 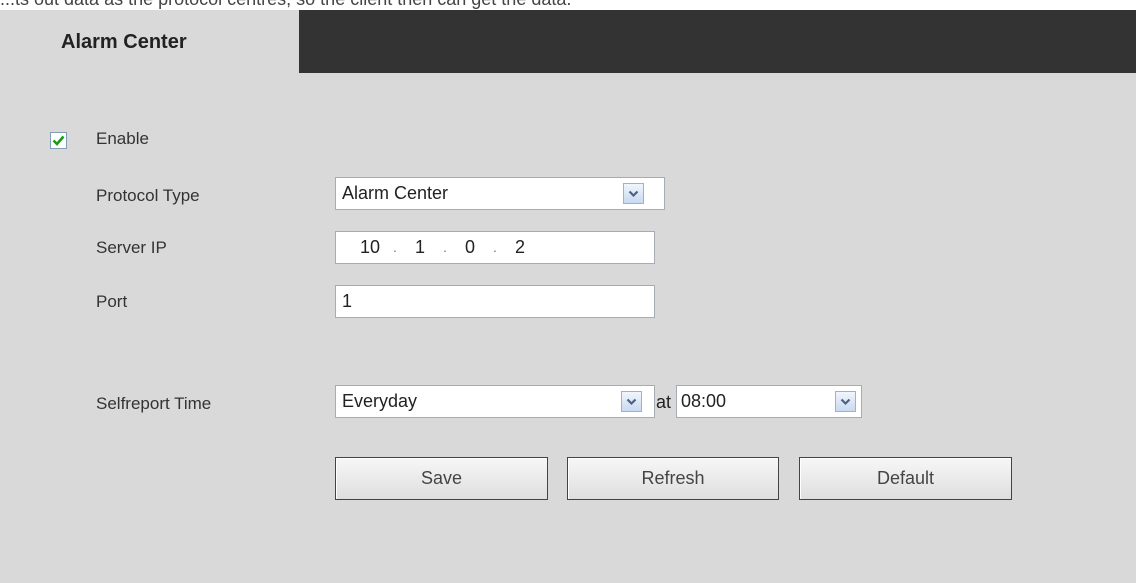 I want to click on selfreport-day-dropdown-button, so click(x=631, y=401).